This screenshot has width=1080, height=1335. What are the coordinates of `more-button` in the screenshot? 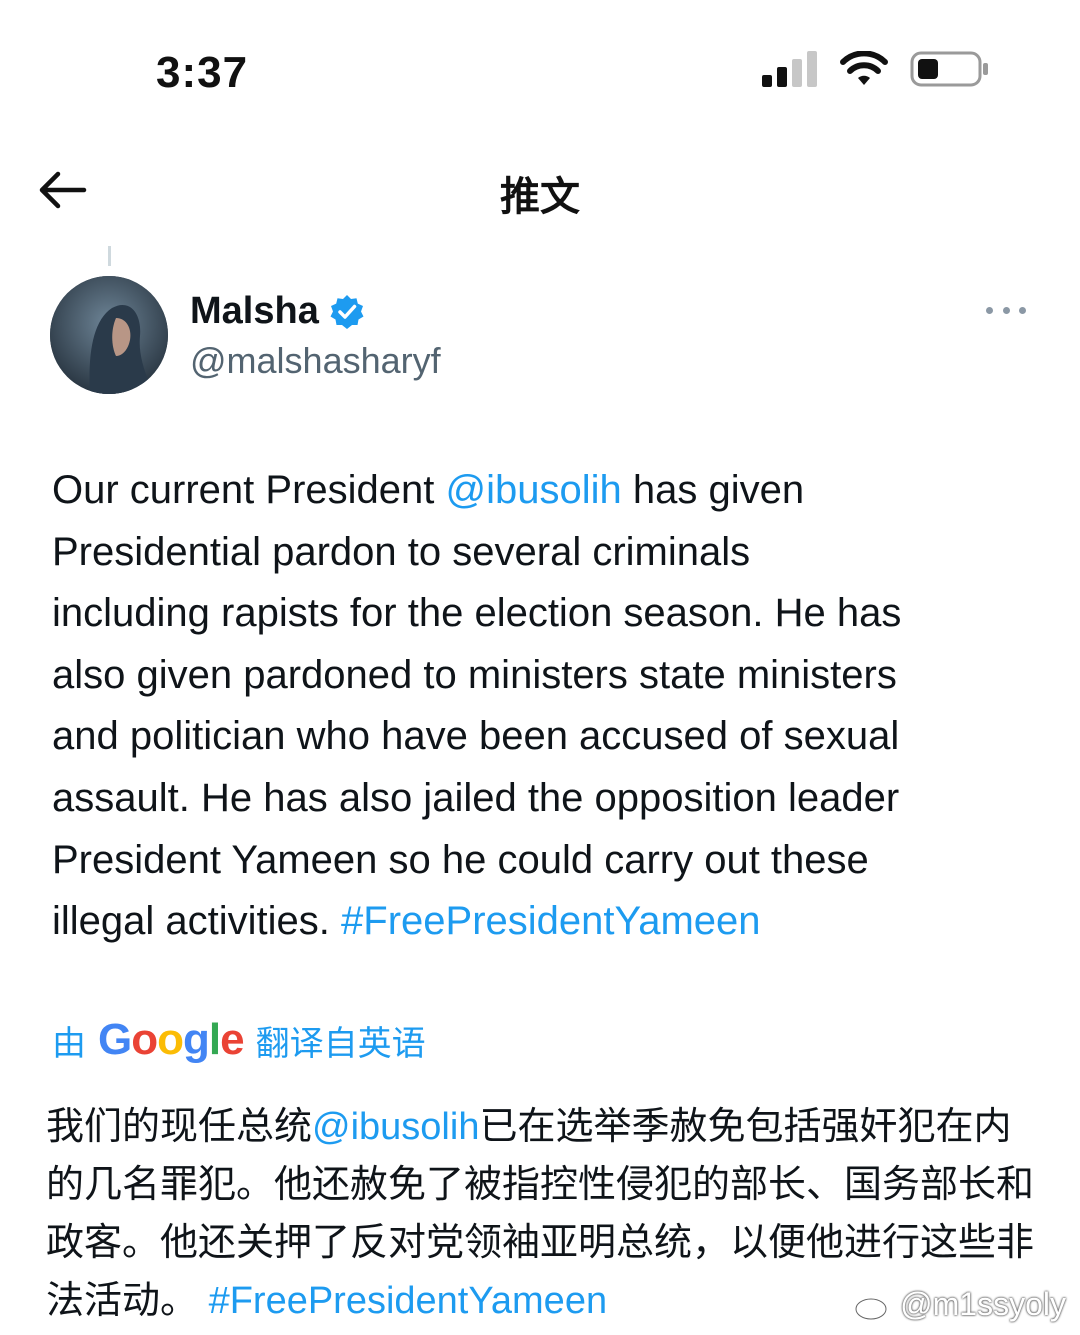 It's located at (1006, 310).